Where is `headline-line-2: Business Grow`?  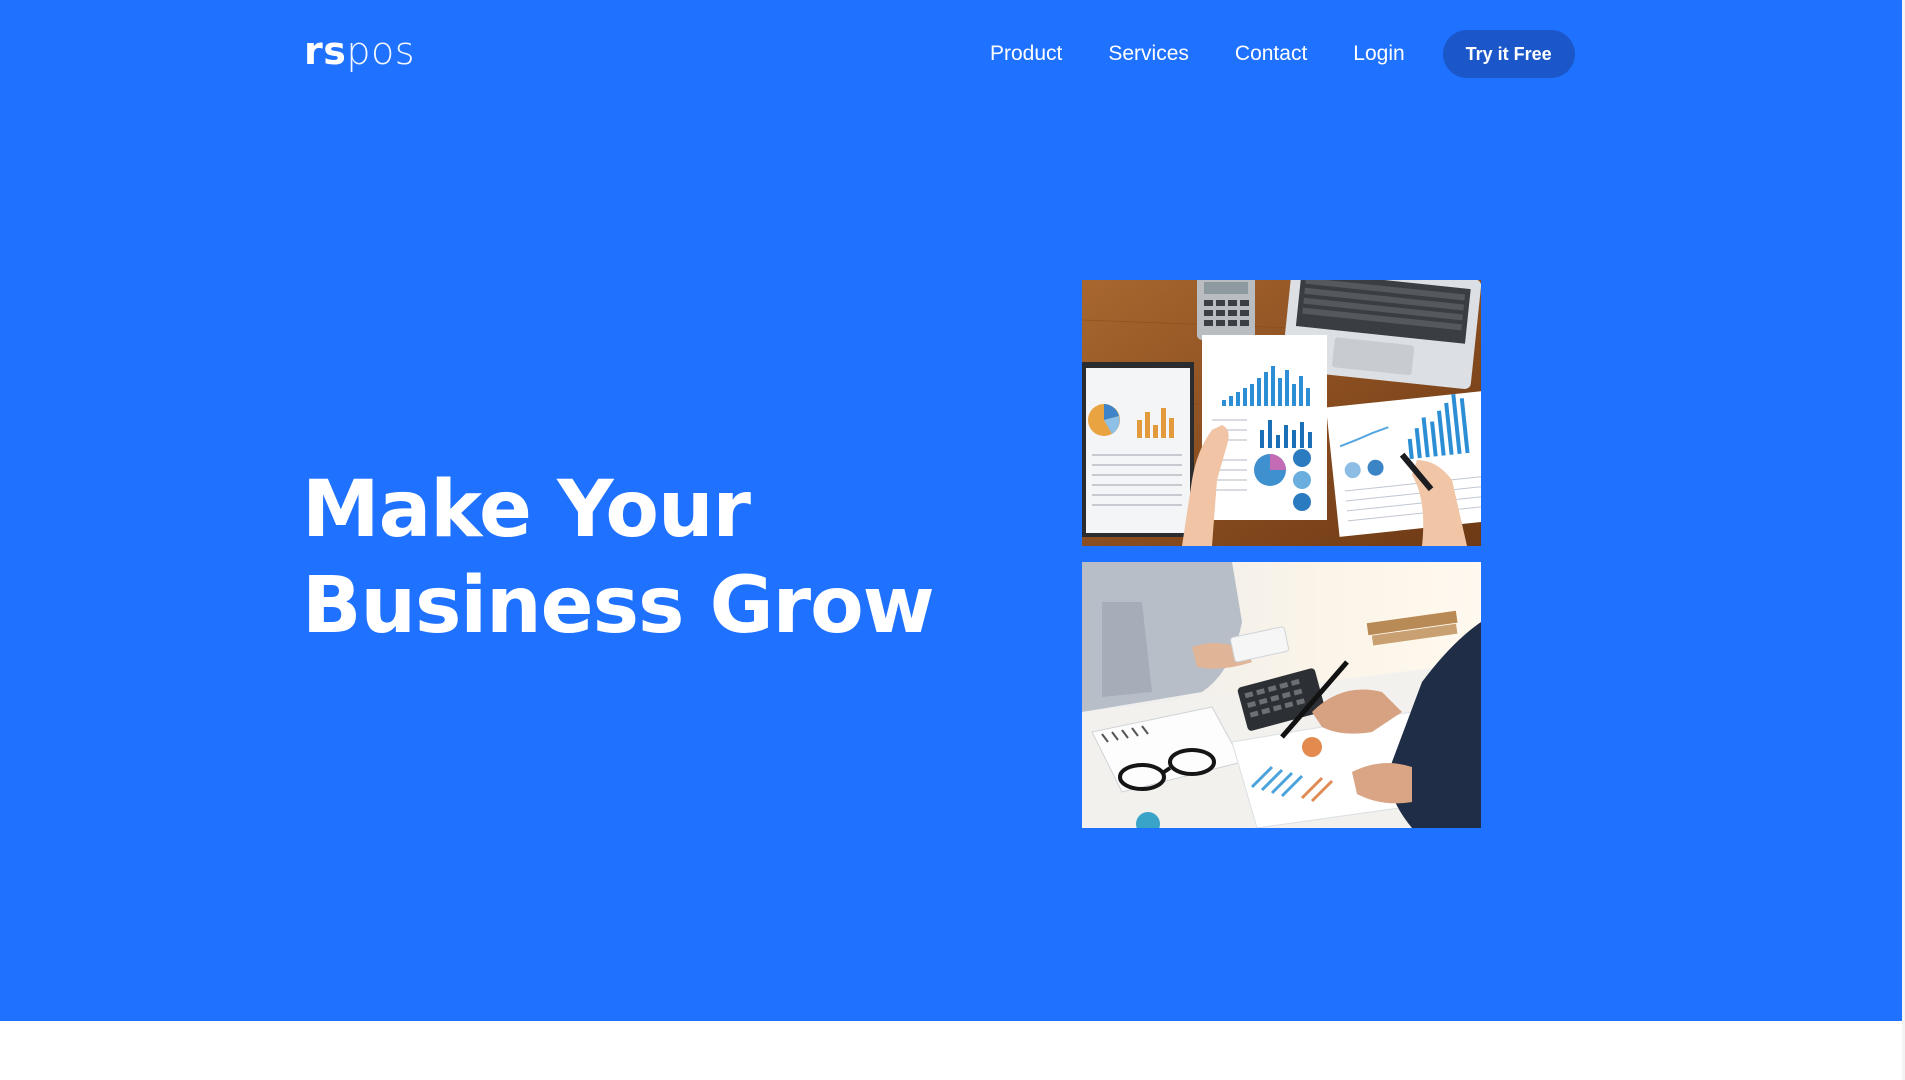 headline-line-2: Business Grow is located at coordinates (618, 606).